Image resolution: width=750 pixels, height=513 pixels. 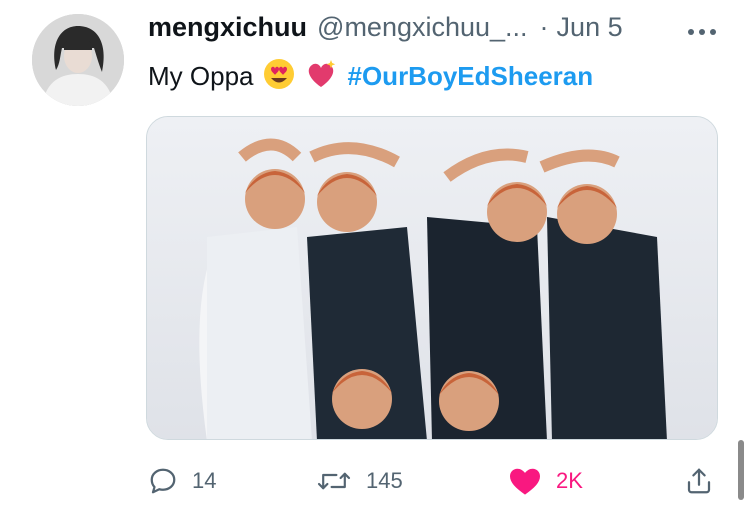 What do you see at coordinates (545, 481) in the screenshot?
I see `like-button: 2K` at bounding box center [545, 481].